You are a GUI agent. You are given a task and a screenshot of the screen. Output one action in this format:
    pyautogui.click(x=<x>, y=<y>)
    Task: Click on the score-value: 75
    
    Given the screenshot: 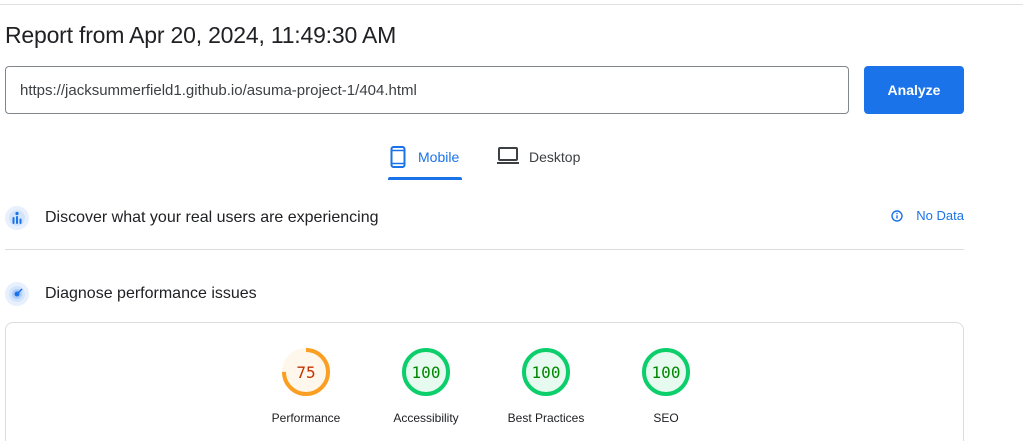 What is the action you would take?
    pyautogui.click(x=306, y=372)
    